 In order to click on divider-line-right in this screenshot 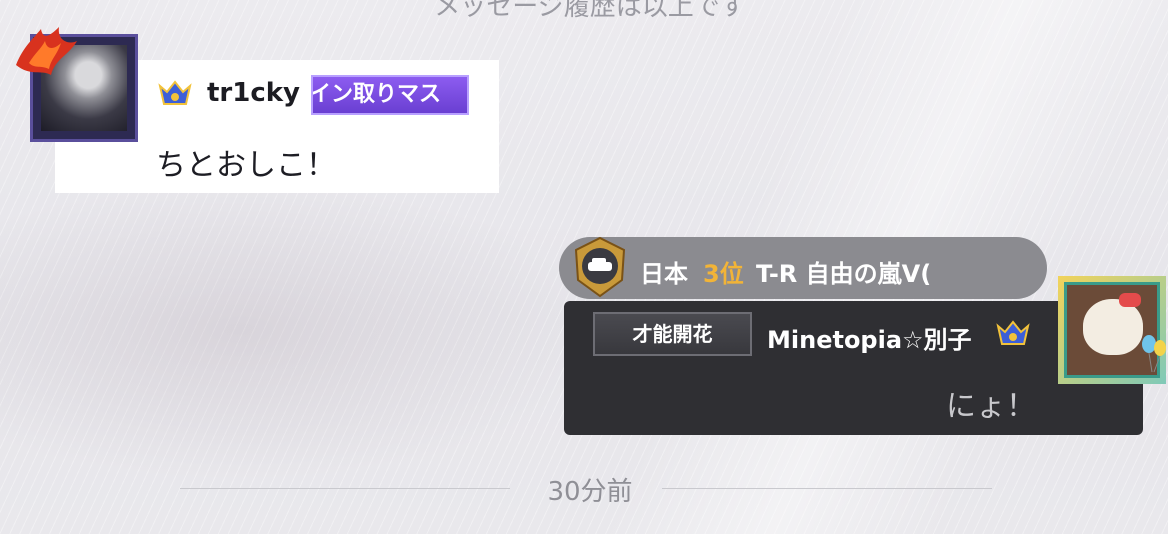, I will do `click(827, 488)`.